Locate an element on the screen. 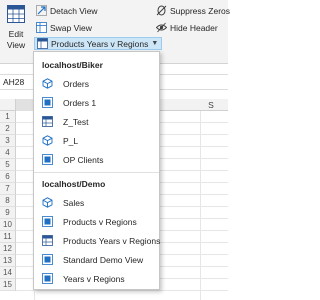 The image size is (320, 300). row-header: 1 is located at coordinates (8, 117).